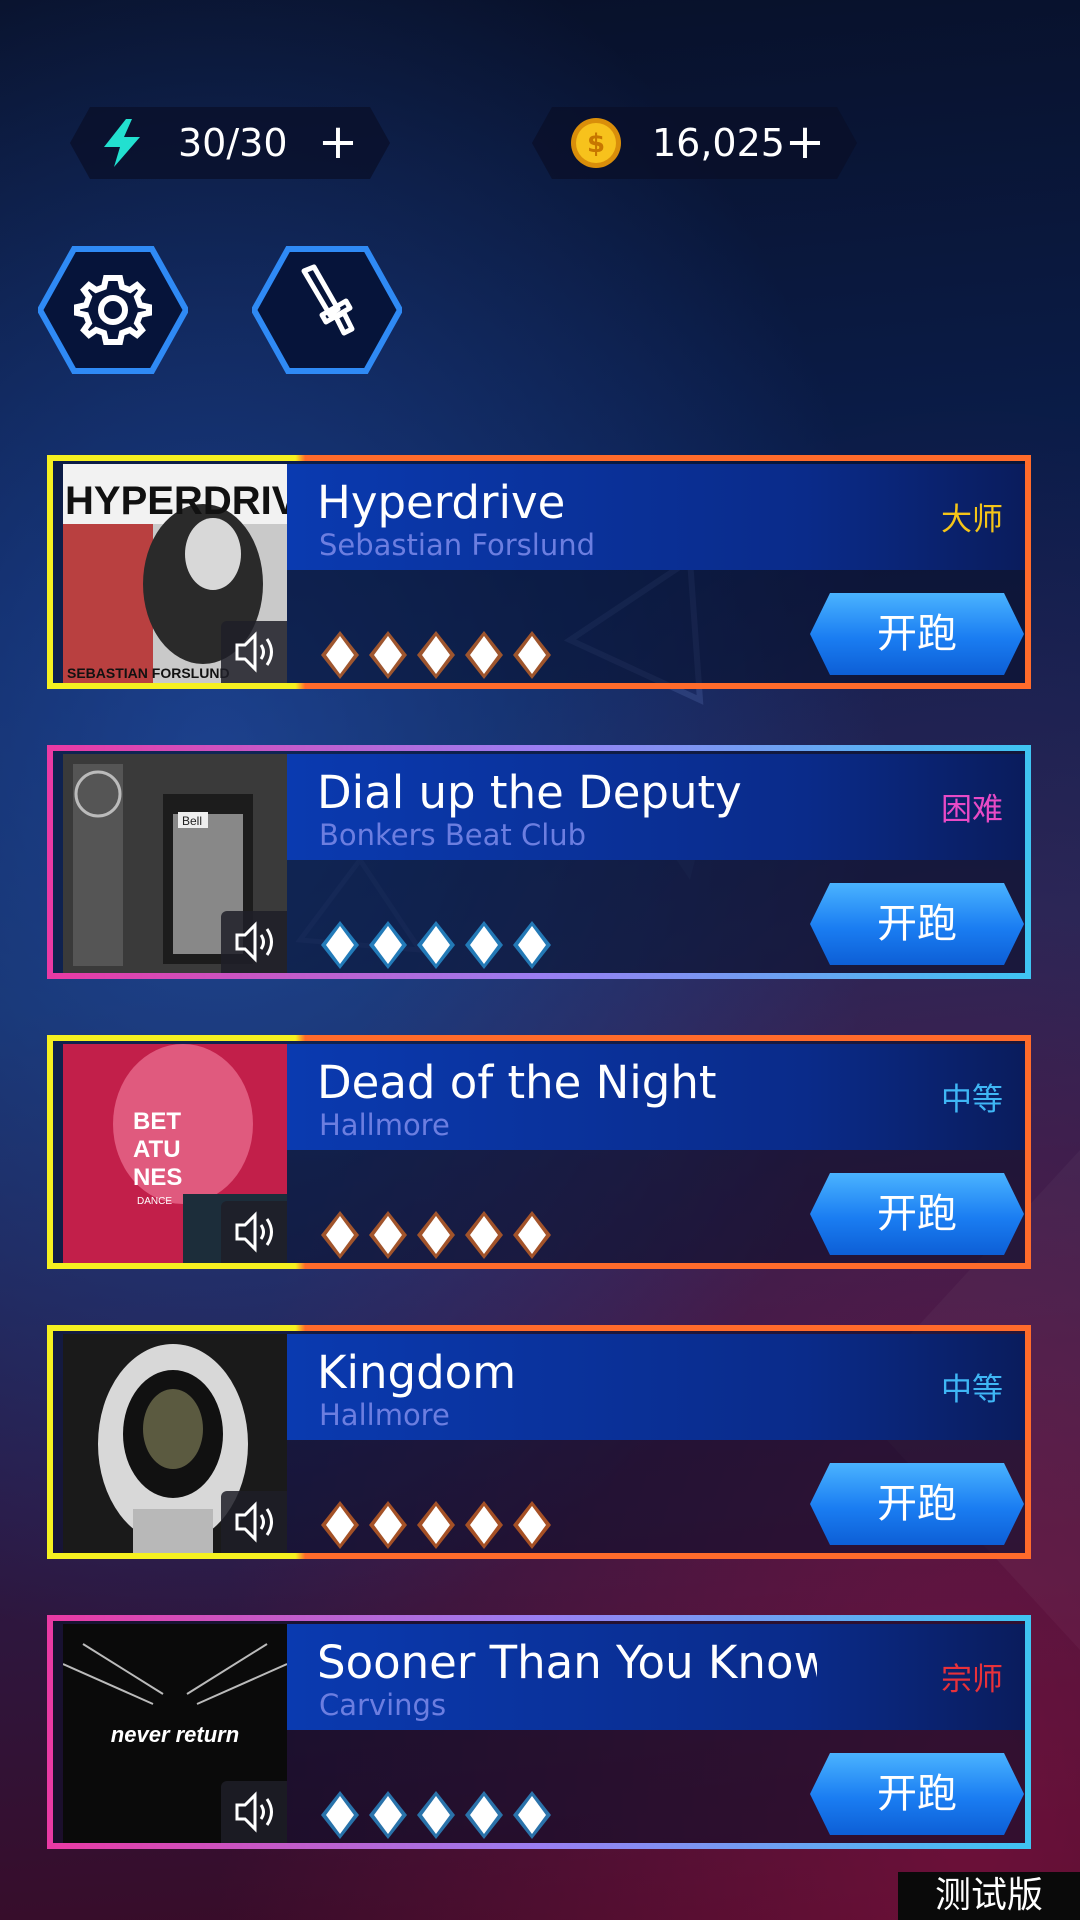  Describe the element at coordinates (122, 143) in the screenshot. I see `lightning-icon` at that location.